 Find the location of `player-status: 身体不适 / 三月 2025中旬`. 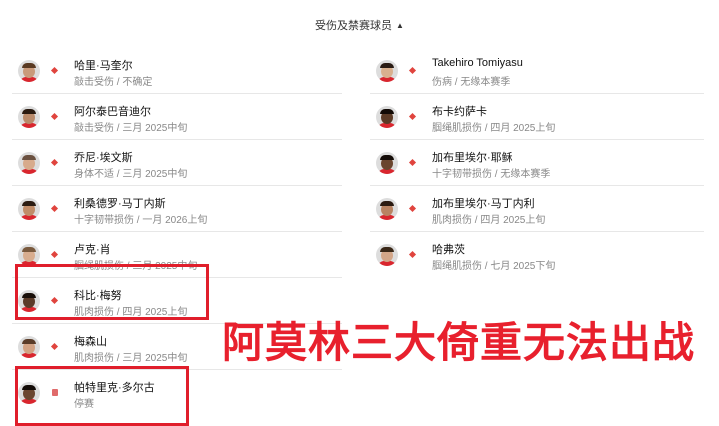

player-status: 身体不适 / 三月 2025中旬 is located at coordinates (131, 174).